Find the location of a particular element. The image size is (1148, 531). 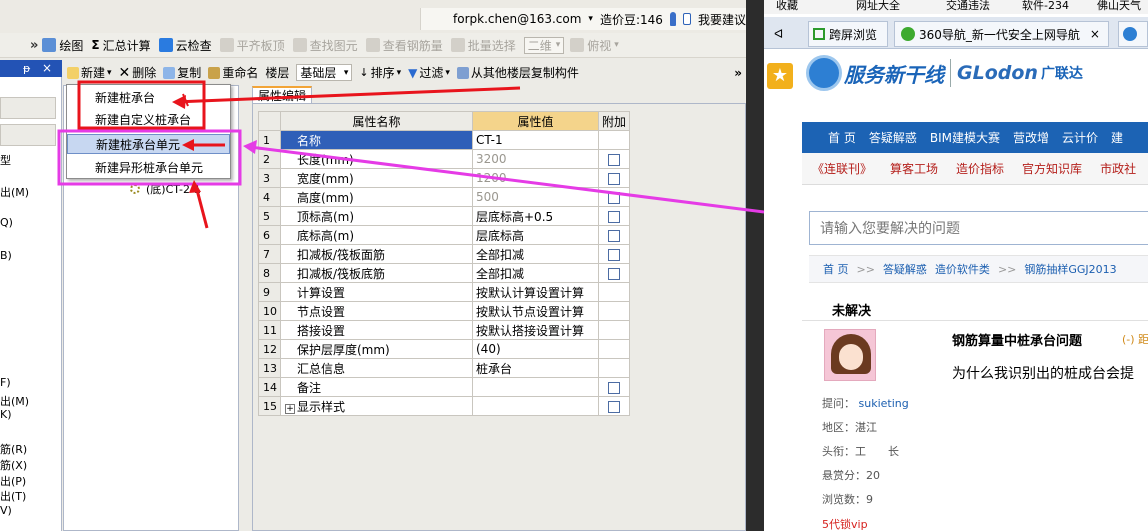

floor-select: 基础层 ▾ is located at coordinates (324, 72).